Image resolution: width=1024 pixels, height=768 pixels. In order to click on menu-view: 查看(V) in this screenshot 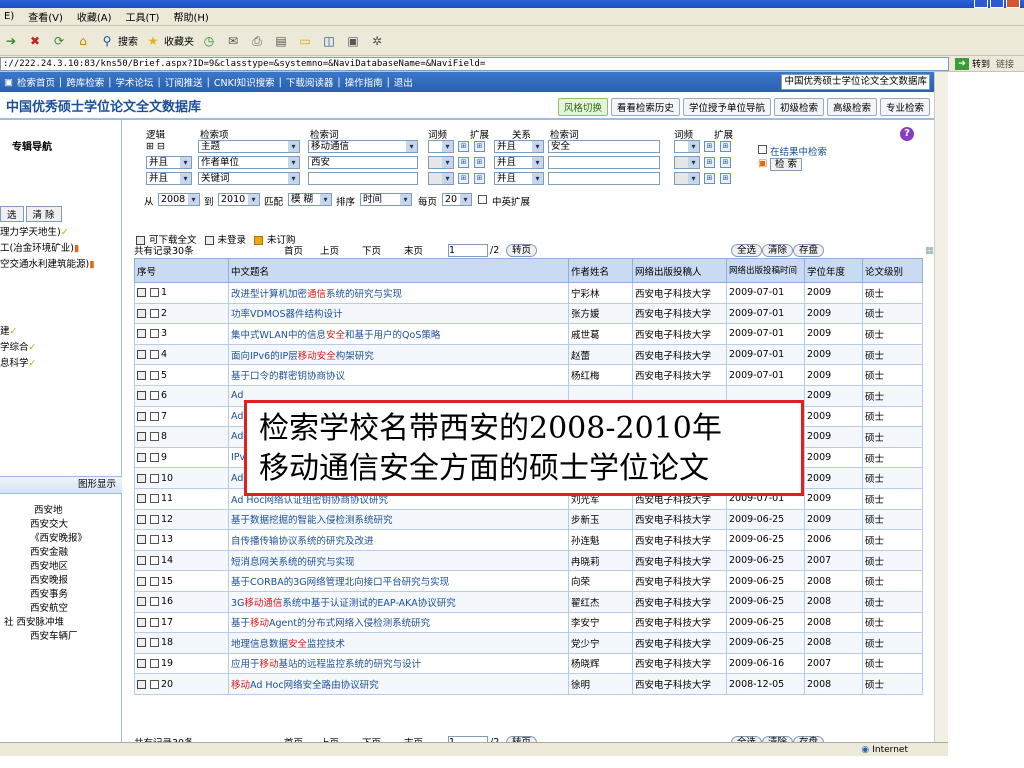, I will do `click(45, 16)`.